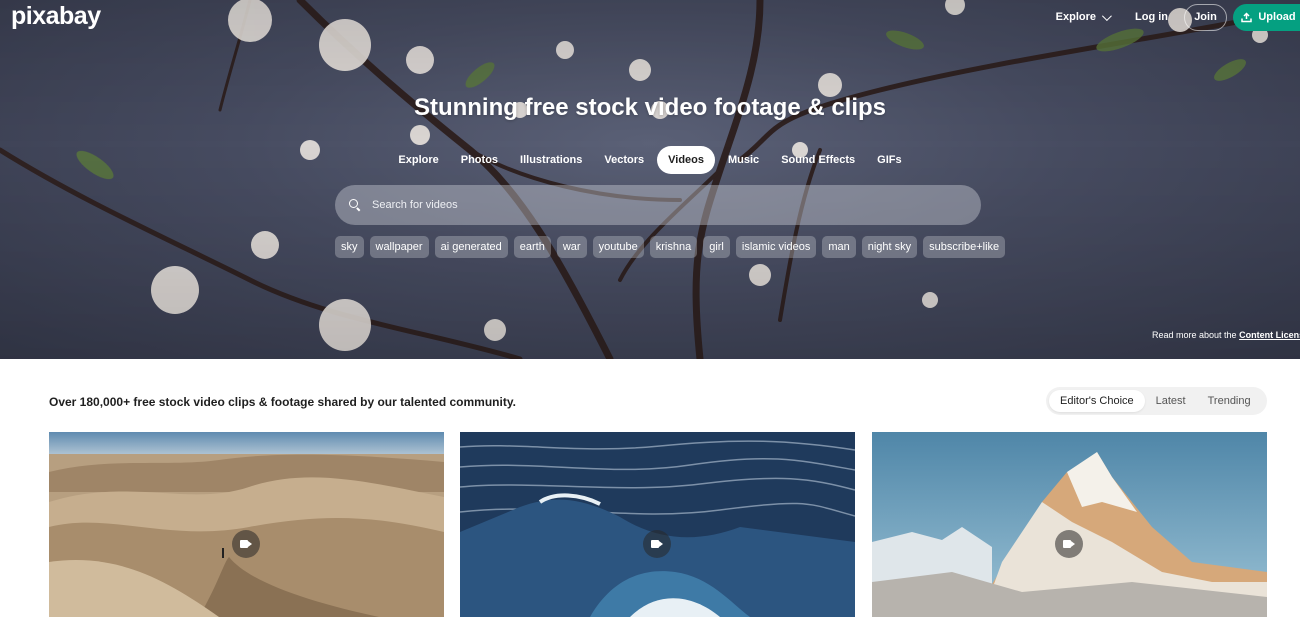  I want to click on join-button: Join, so click(1205, 17).